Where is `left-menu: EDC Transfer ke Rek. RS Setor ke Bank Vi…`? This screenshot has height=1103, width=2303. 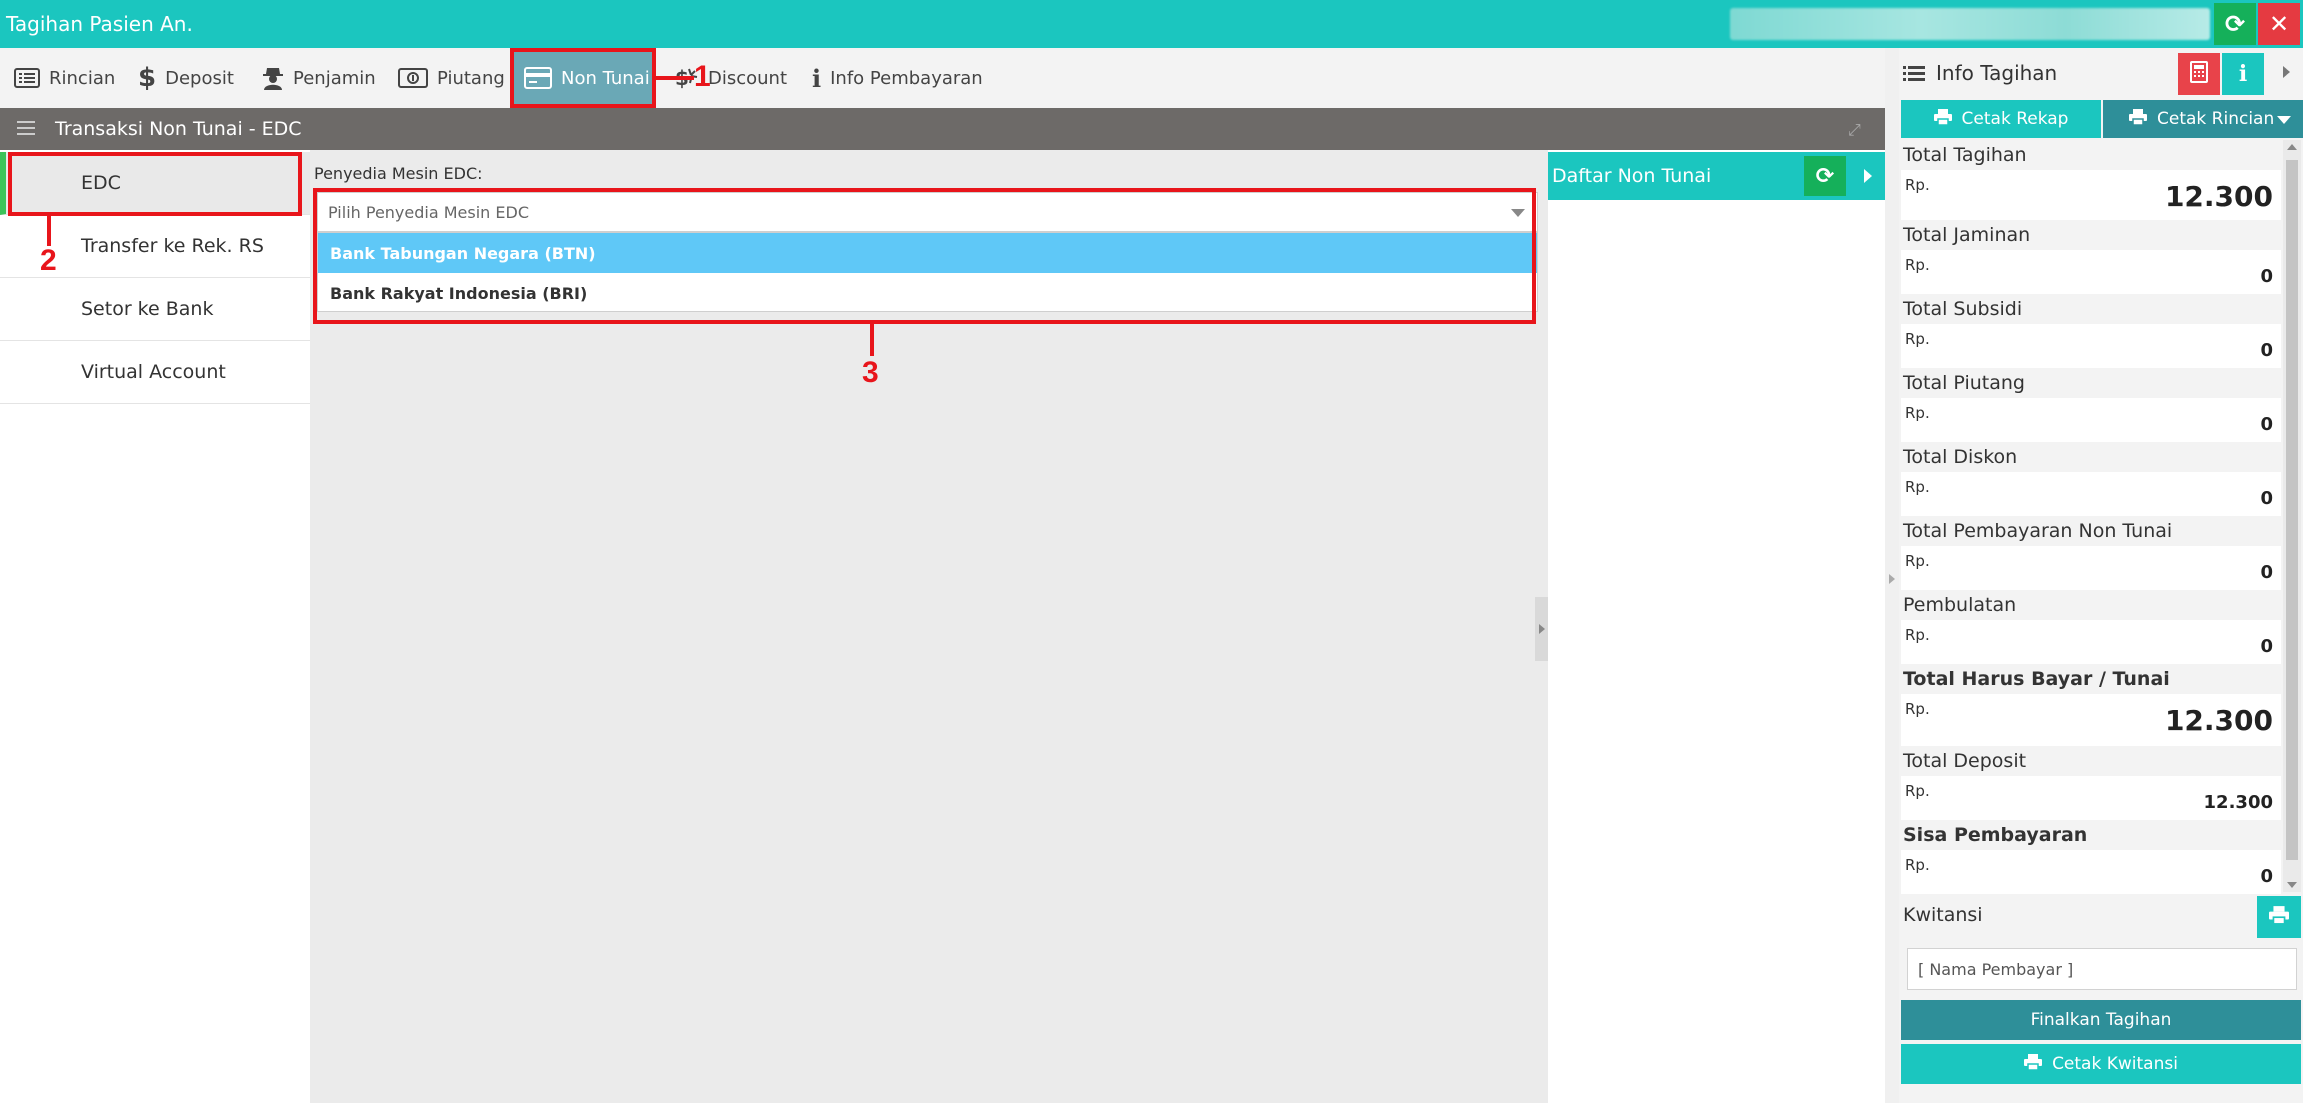 left-menu: EDC Transfer ke Rek. RS Setor ke Bank Vi… is located at coordinates (155, 626).